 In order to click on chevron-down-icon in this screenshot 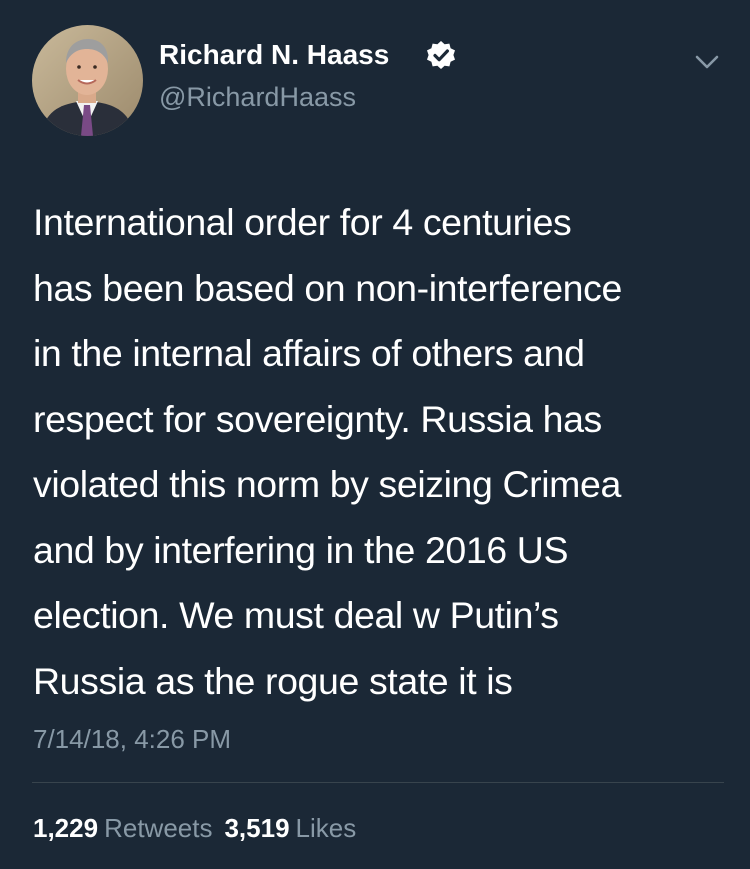, I will do `click(707, 62)`.